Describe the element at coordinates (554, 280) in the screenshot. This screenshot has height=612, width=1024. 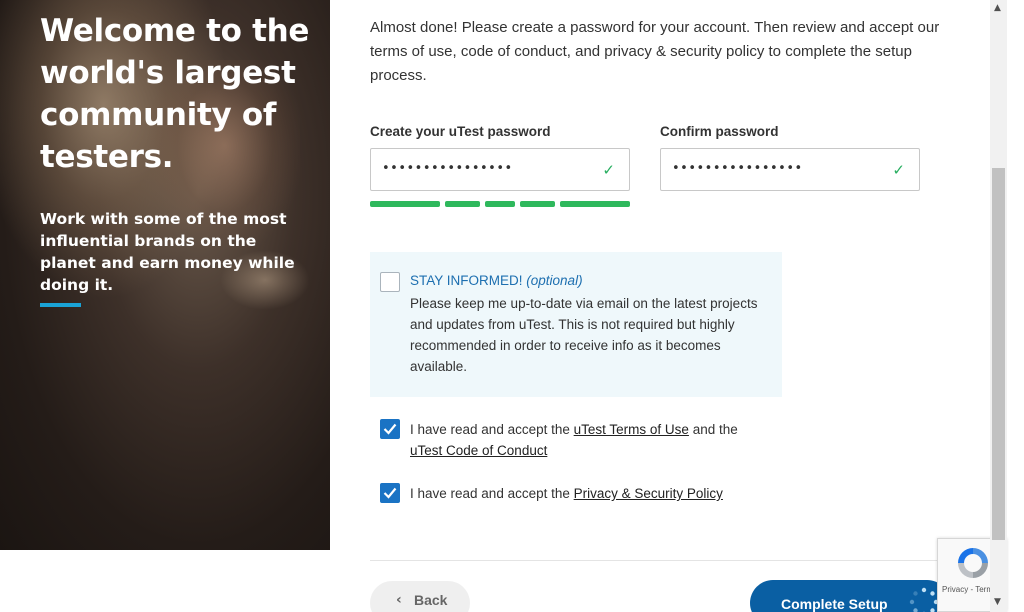
I see `optional-label: (optional)` at that location.